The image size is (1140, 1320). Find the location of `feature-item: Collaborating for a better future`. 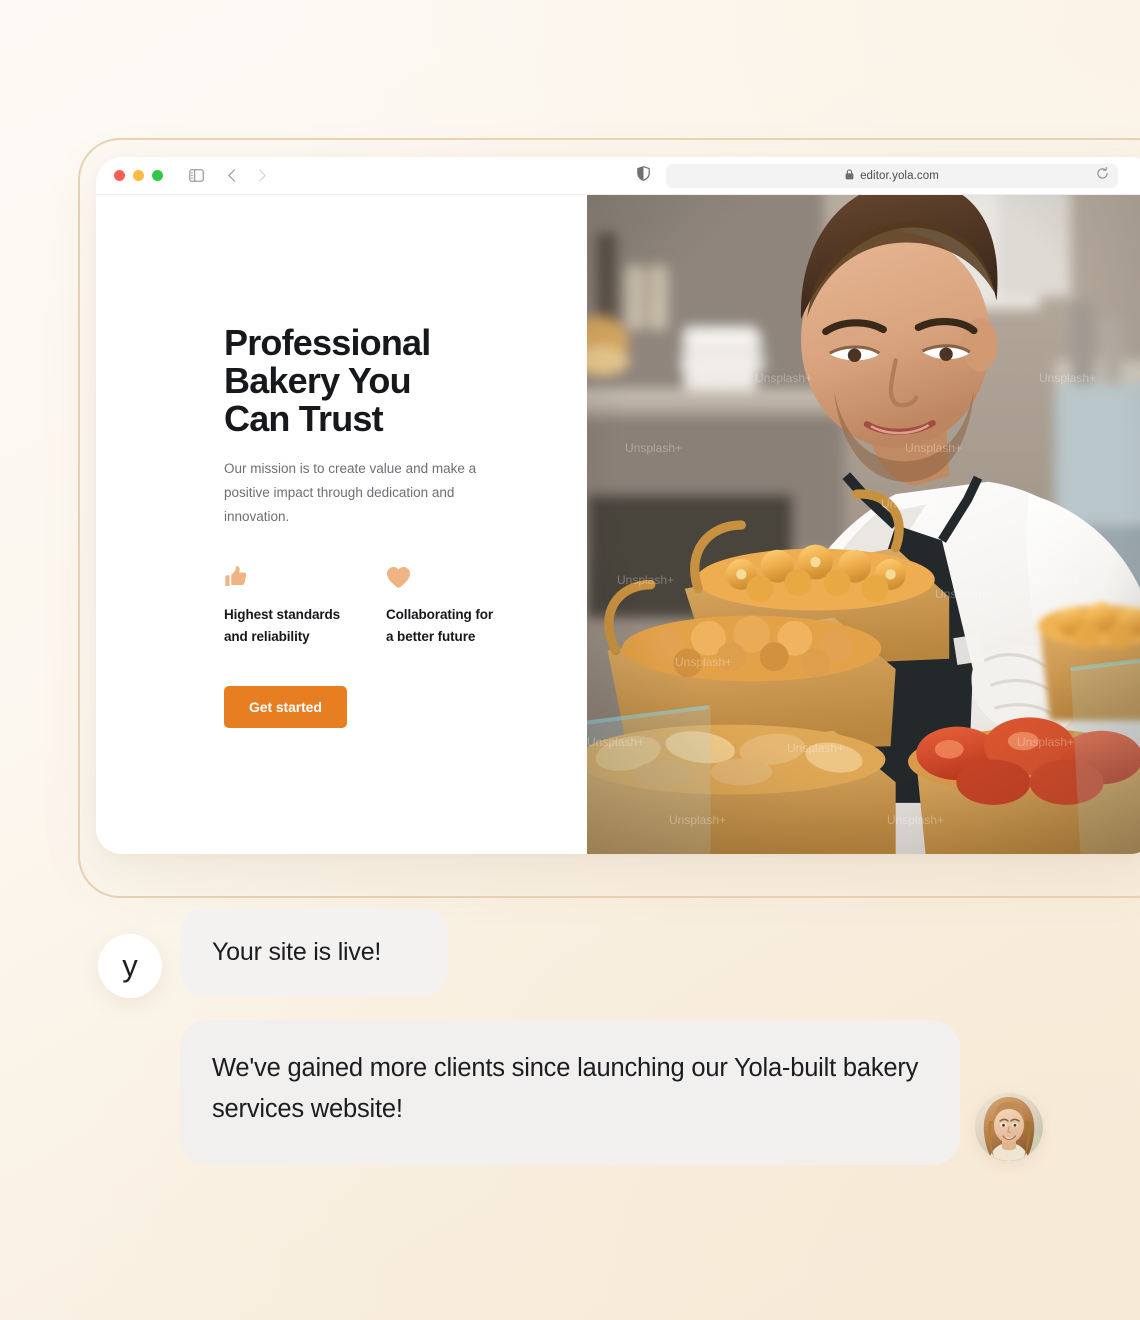

feature-item: Collaborating for a better future is located at coordinates (467, 605).